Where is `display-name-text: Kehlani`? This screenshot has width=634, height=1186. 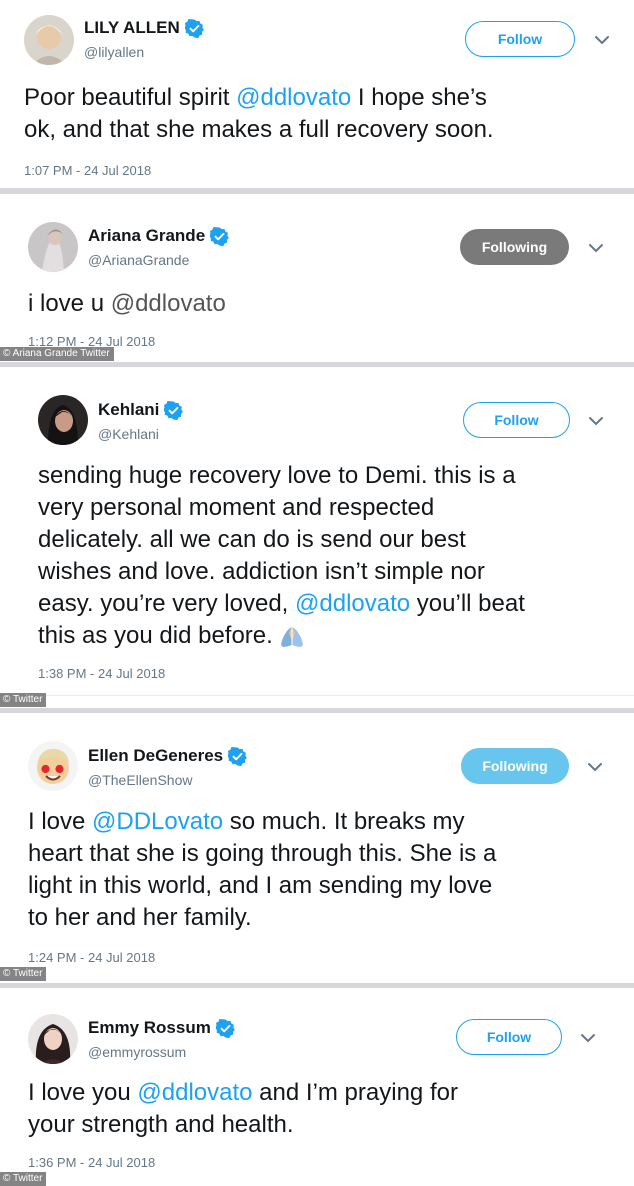
display-name-text: Kehlani is located at coordinates (129, 409).